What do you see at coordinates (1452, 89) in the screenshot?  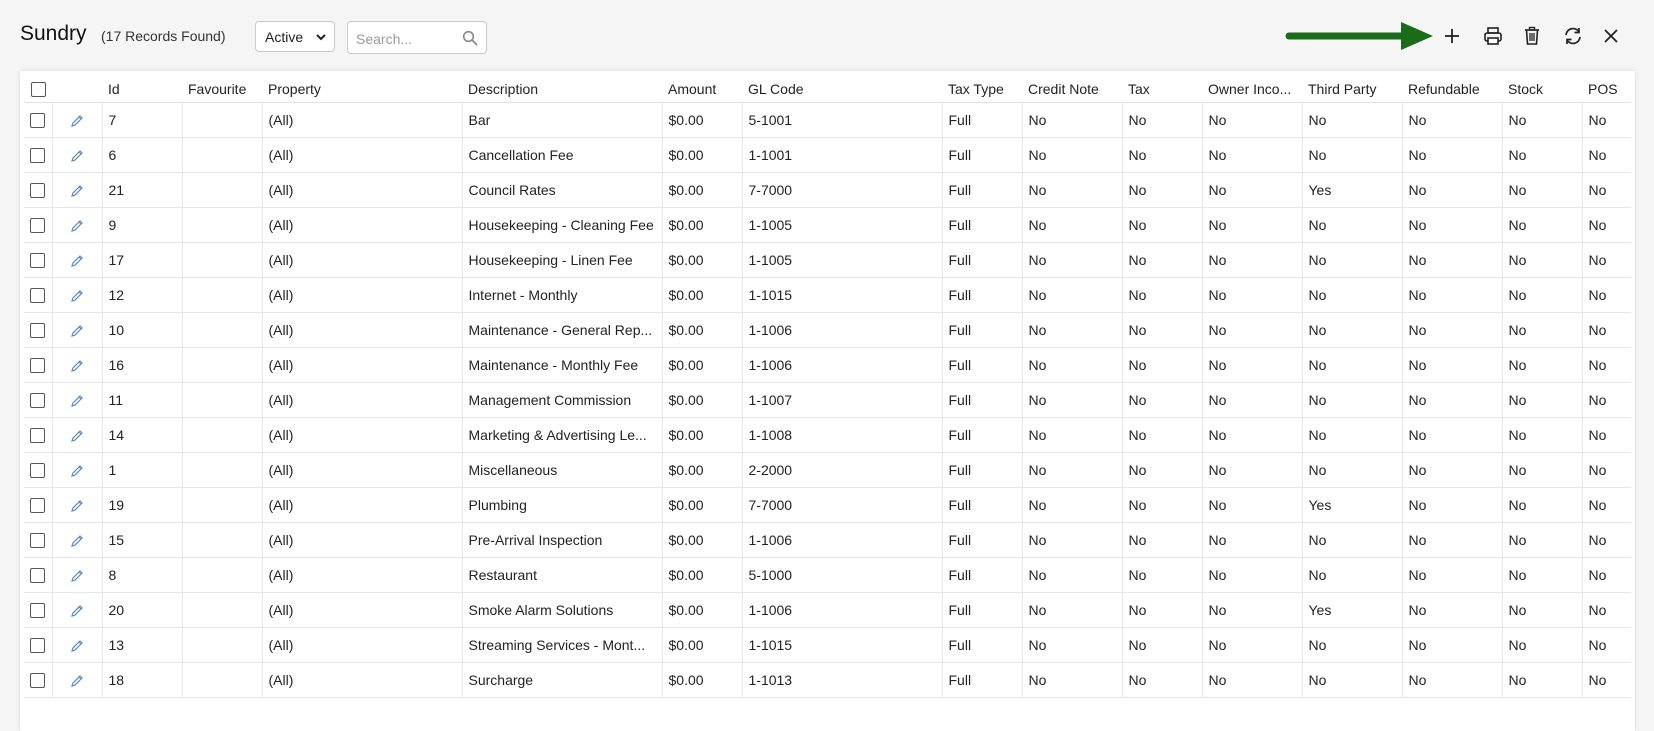 I see `column-header-refundable: Refundable` at bounding box center [1452, 89].